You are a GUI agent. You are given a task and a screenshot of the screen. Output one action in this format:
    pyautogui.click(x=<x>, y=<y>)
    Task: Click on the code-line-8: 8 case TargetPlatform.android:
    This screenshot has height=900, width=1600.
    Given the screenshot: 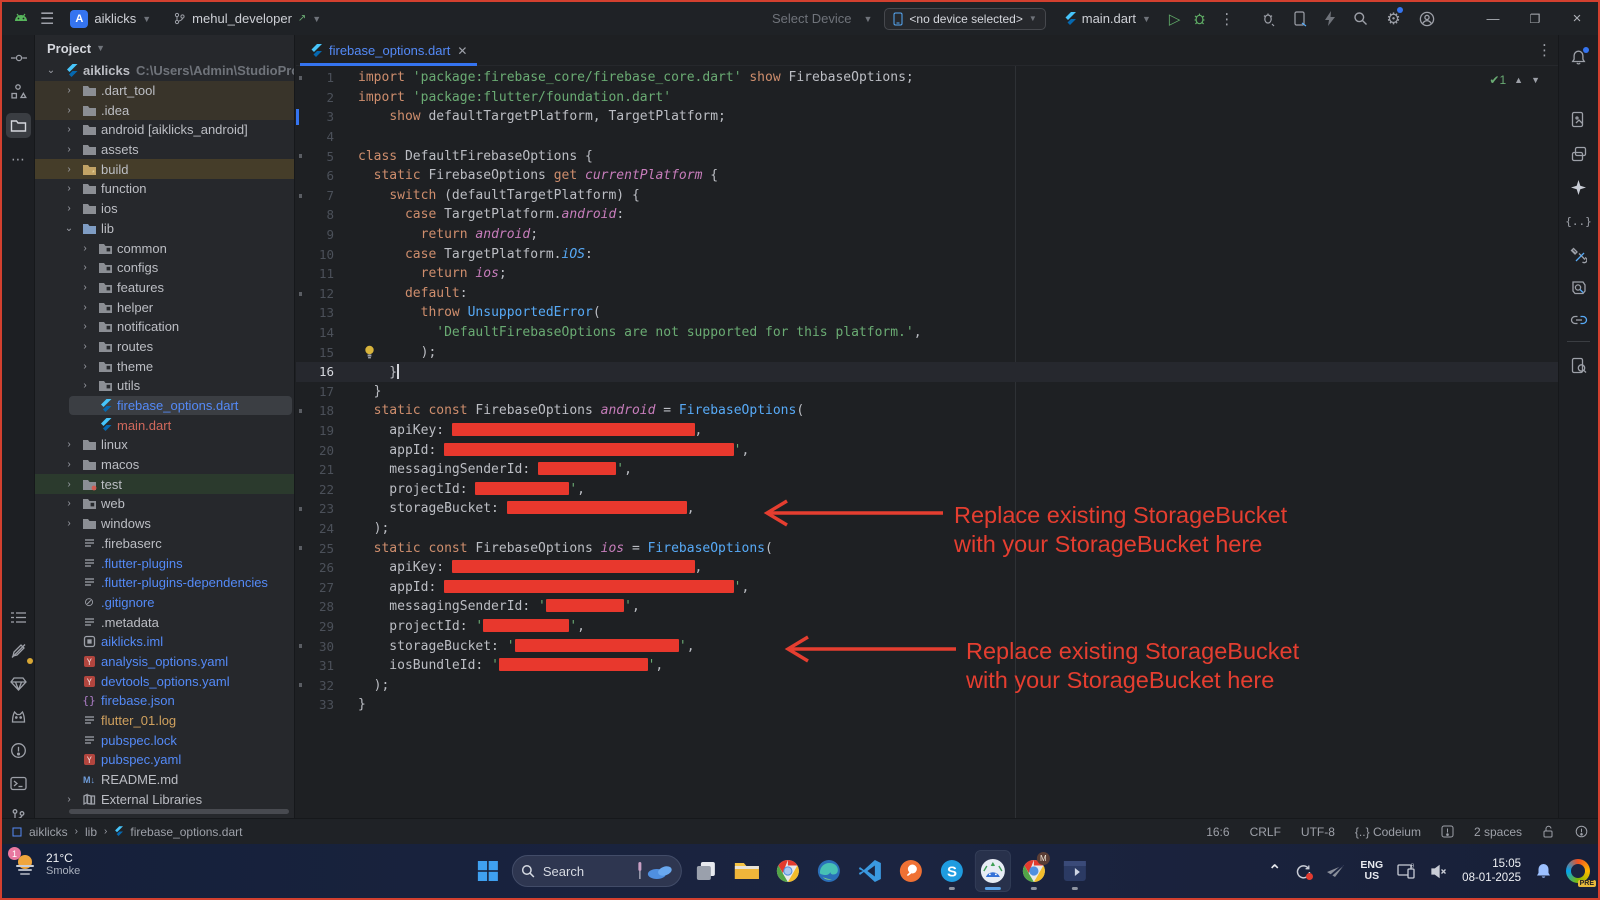 What is the action you would take?
    pyautogui.click(x=927, y=215)
    